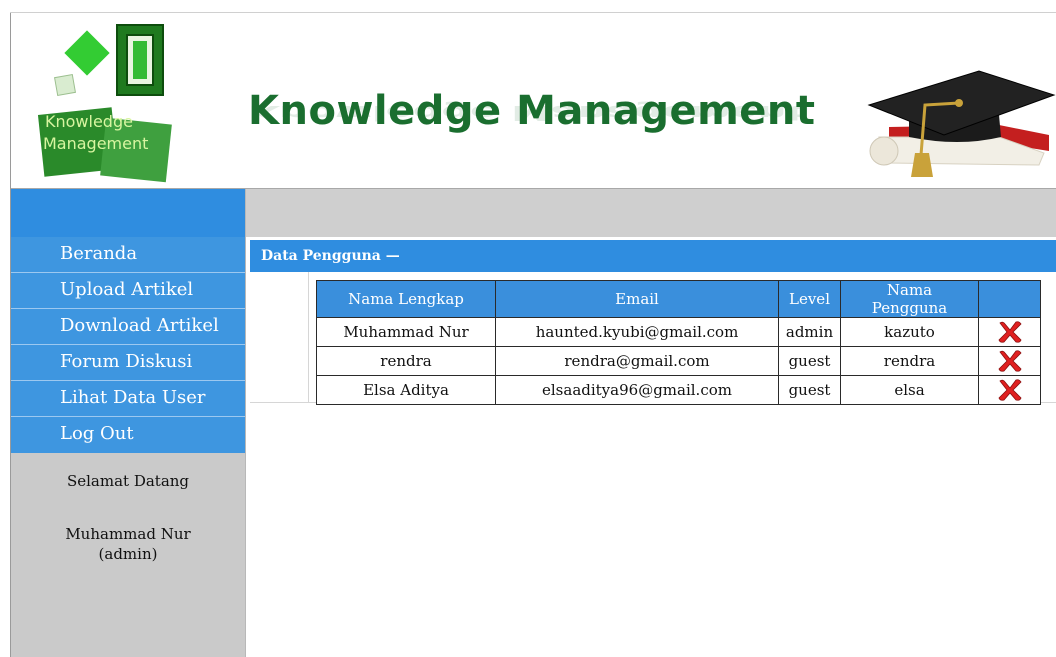 The width and height of the screenshot is (1056, 657). What do you see at coordinates (1009, 299) in the screenshot?
I see `column-header-action` at bounding box center [1009, 299].